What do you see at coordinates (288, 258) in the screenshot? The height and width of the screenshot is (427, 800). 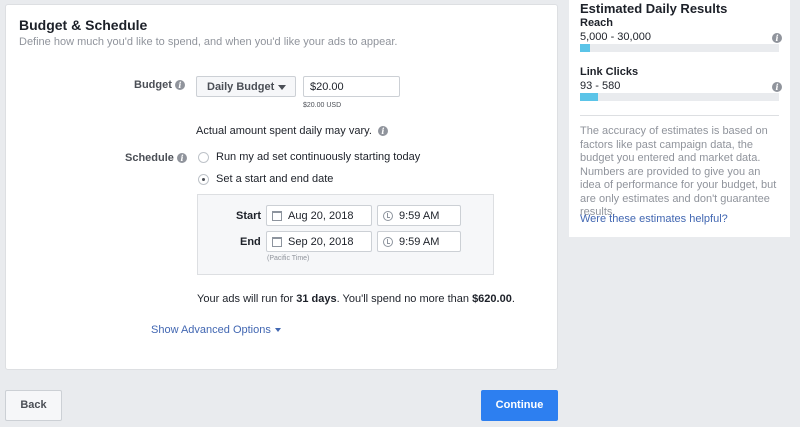 I see `timezone-note: (Pacific Time)` at bounding box center [288, 258].